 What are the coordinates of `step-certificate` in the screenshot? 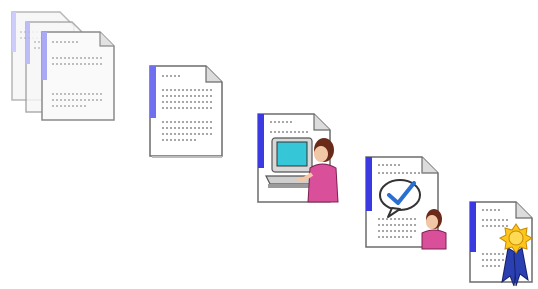 It's located at (502, 243).